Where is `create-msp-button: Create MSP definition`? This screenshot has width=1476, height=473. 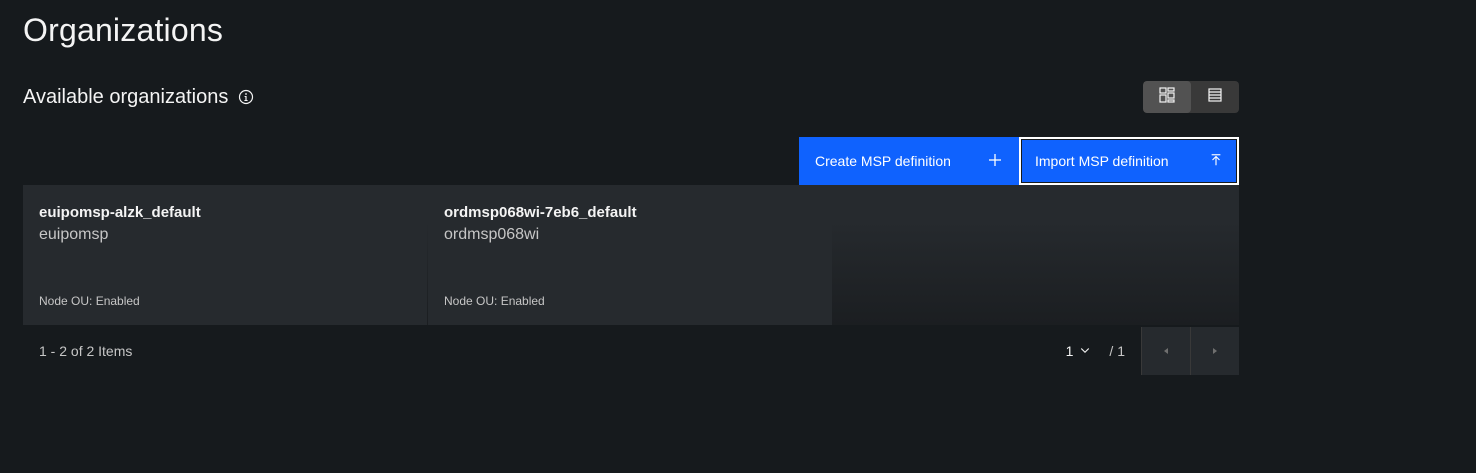 create-msp-button: Create MSP definition is located at coordinates (909, 161).